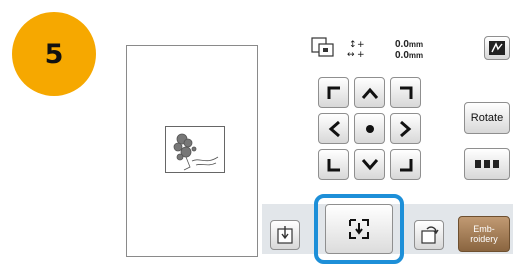  I want to click on embroidery-pattern-frame, so click(195, 149).